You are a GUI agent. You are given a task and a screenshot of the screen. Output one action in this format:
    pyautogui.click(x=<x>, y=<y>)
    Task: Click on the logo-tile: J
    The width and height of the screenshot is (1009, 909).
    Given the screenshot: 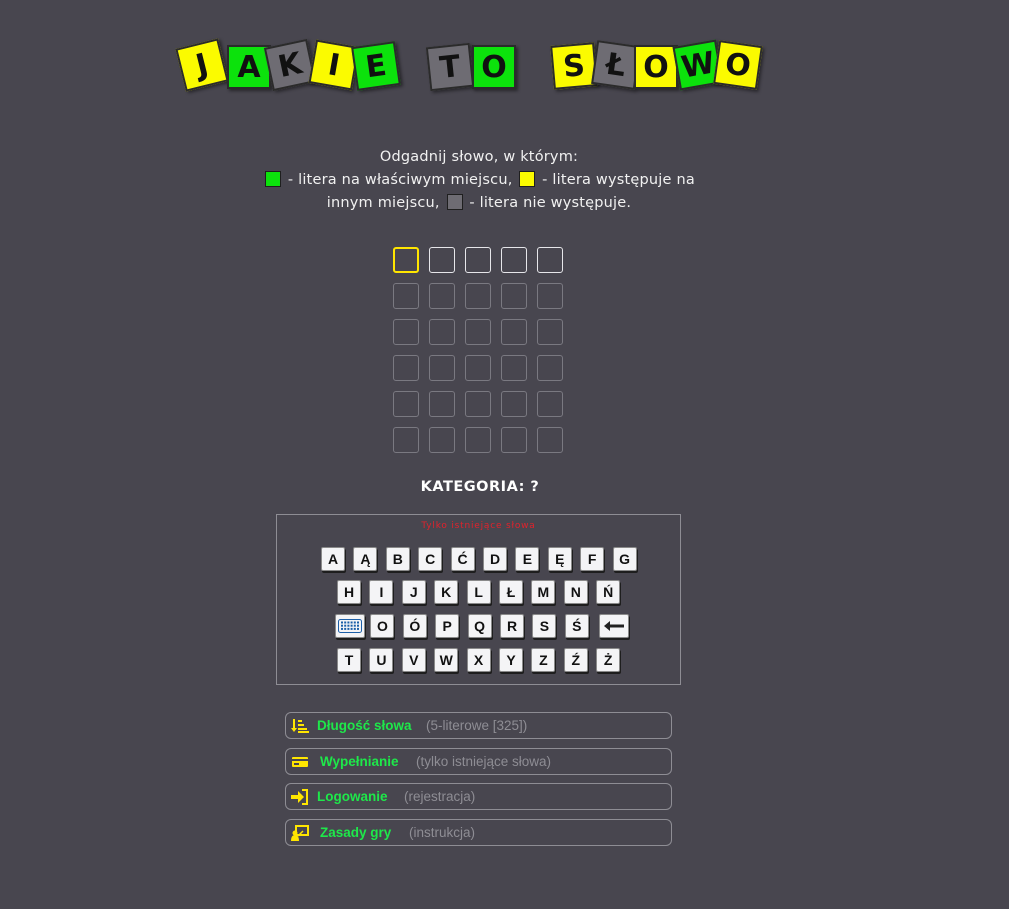 What is the action you would take?
    pyautogui.click(x=202, y=65)
    